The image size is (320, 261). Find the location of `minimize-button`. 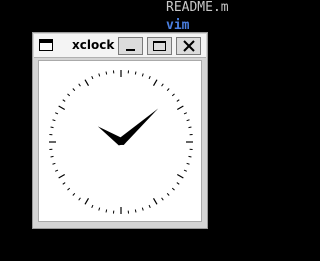

minimize-button is located at coordinates (130, 46).